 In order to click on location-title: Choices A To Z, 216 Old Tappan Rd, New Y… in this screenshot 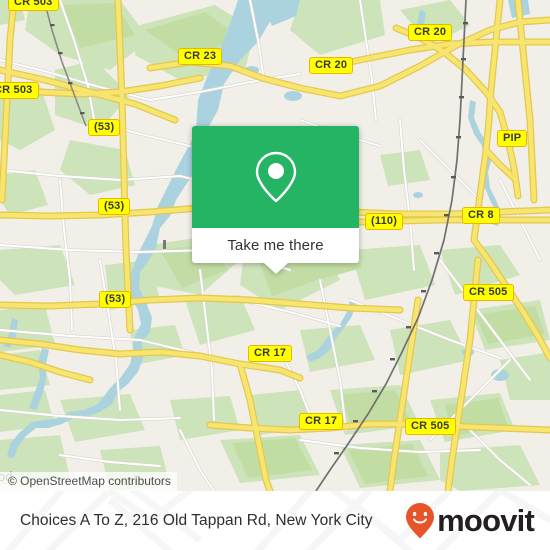, I will do `click(196, 520)`.